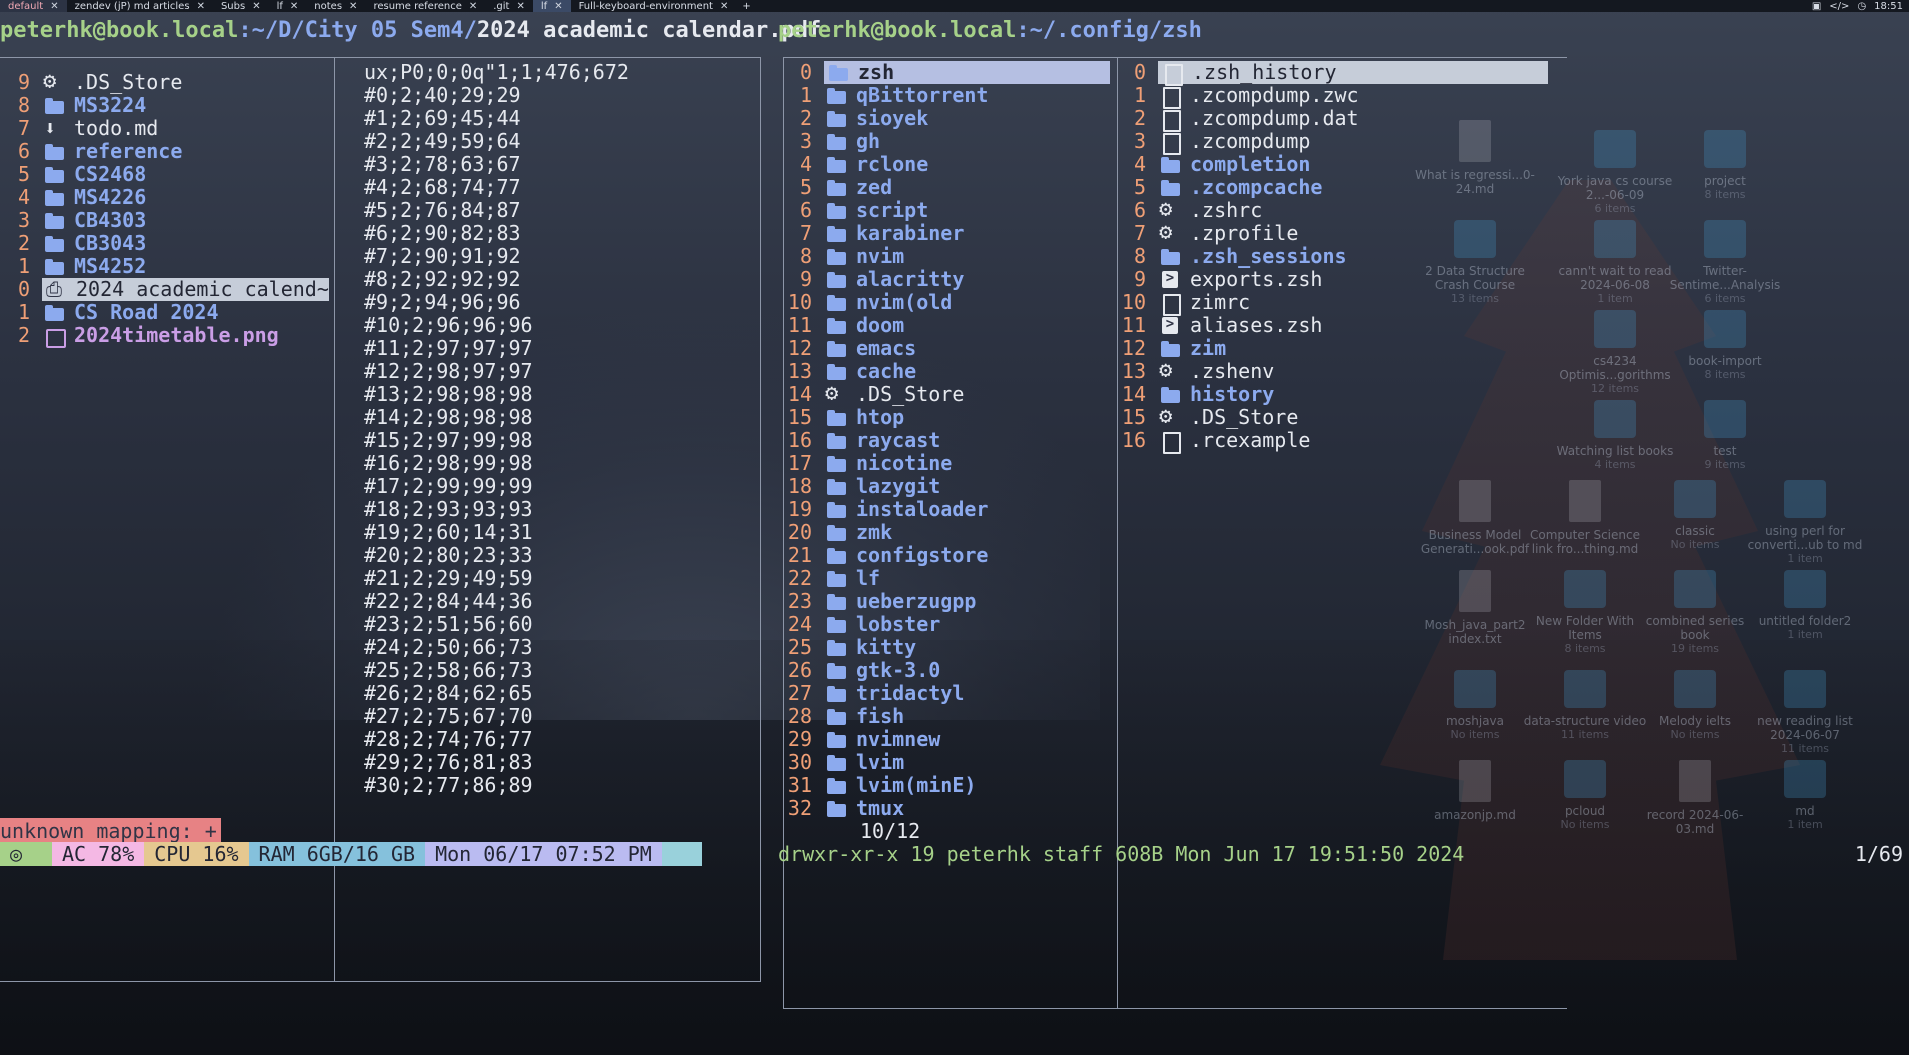 This screenshot has height=1055, width=1909. I want to click on list-item: 24 lobster, so click(862, 624).